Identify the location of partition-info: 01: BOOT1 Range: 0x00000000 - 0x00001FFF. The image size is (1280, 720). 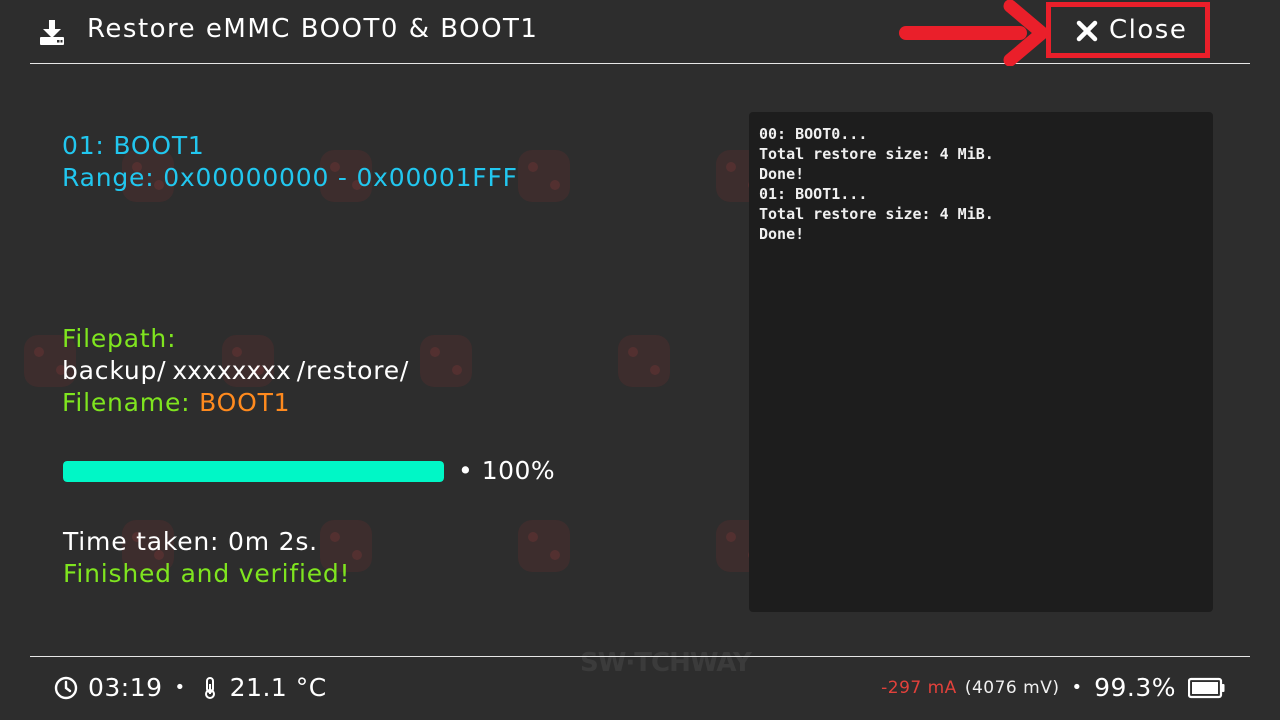
(290, 162).